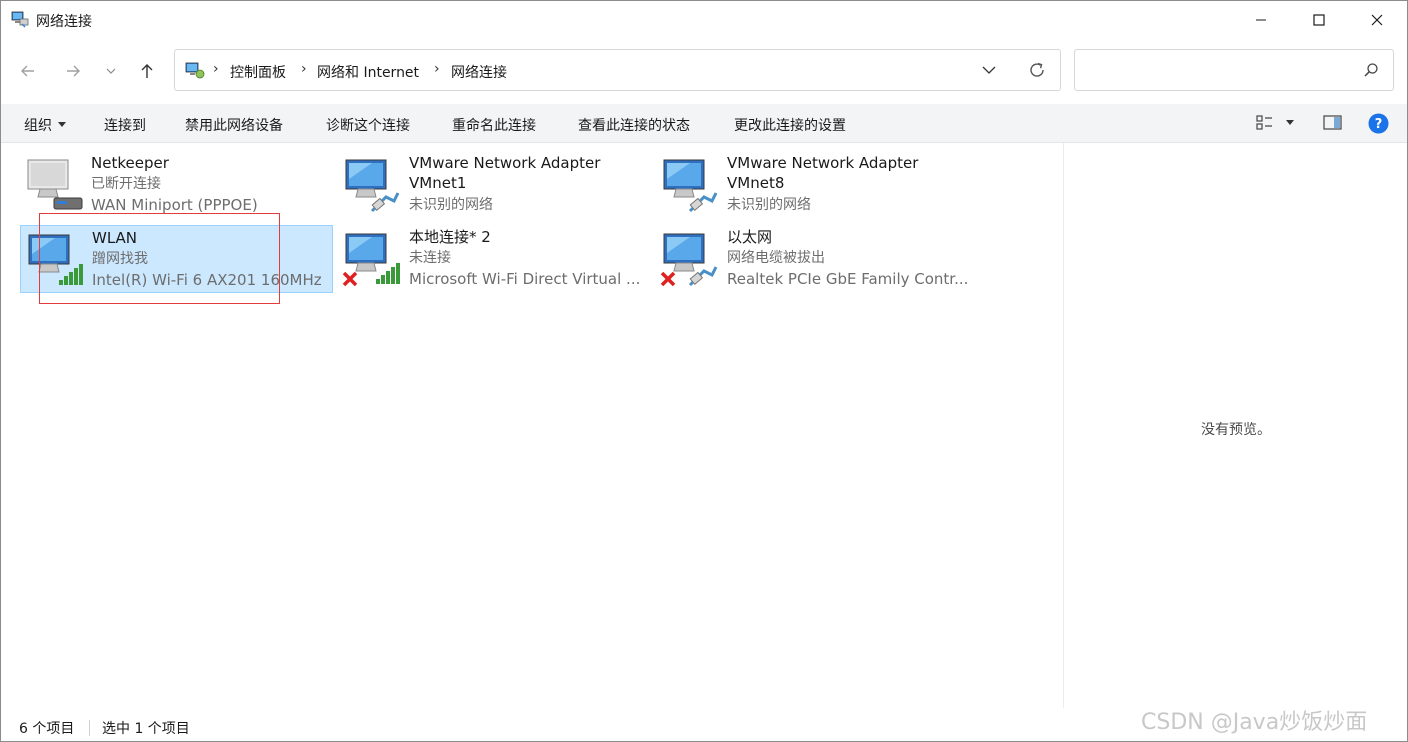  I want to click on window-title: 网络连接, so click(64, 22).